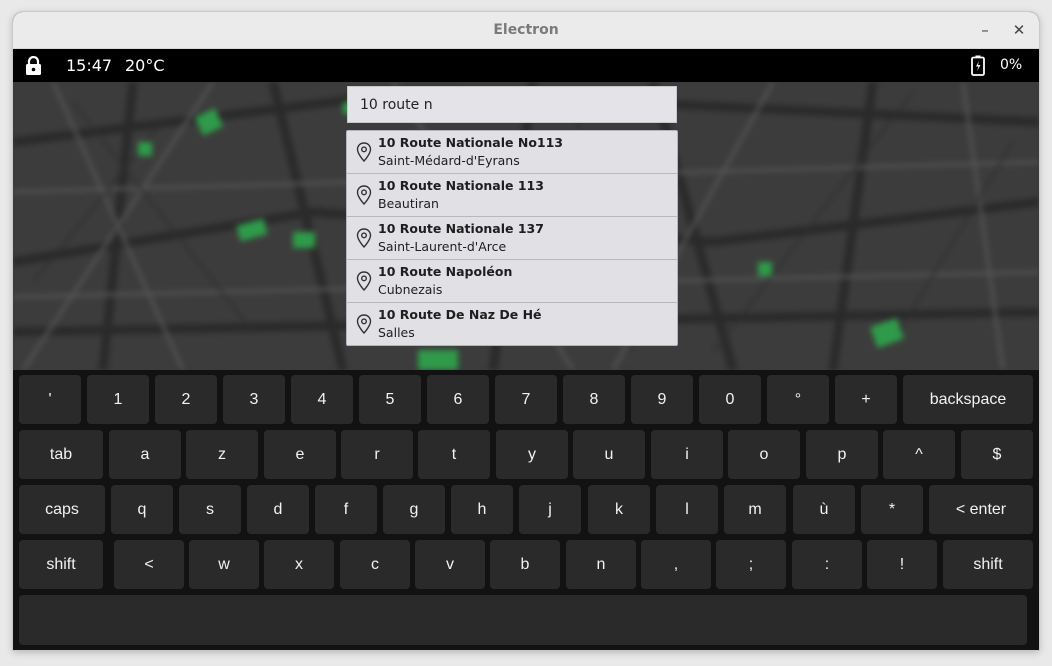  Describe the element at coordinates (619, 509) in the screenshot. I see `key-k: k` at that location.